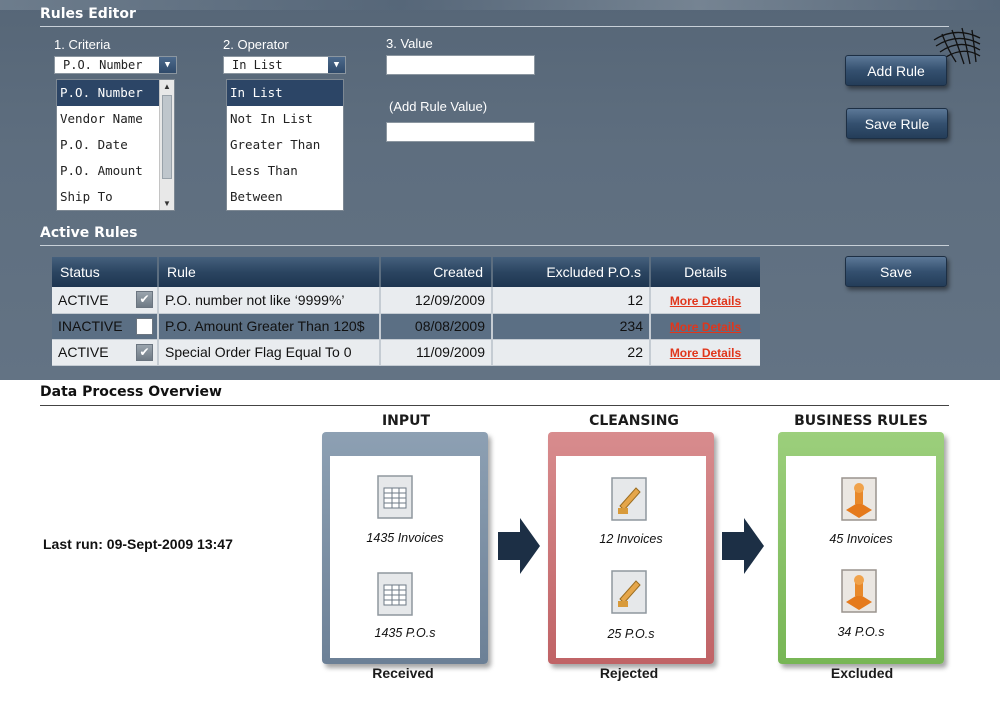  I want to click on status-checkbox, so click(144, 326).